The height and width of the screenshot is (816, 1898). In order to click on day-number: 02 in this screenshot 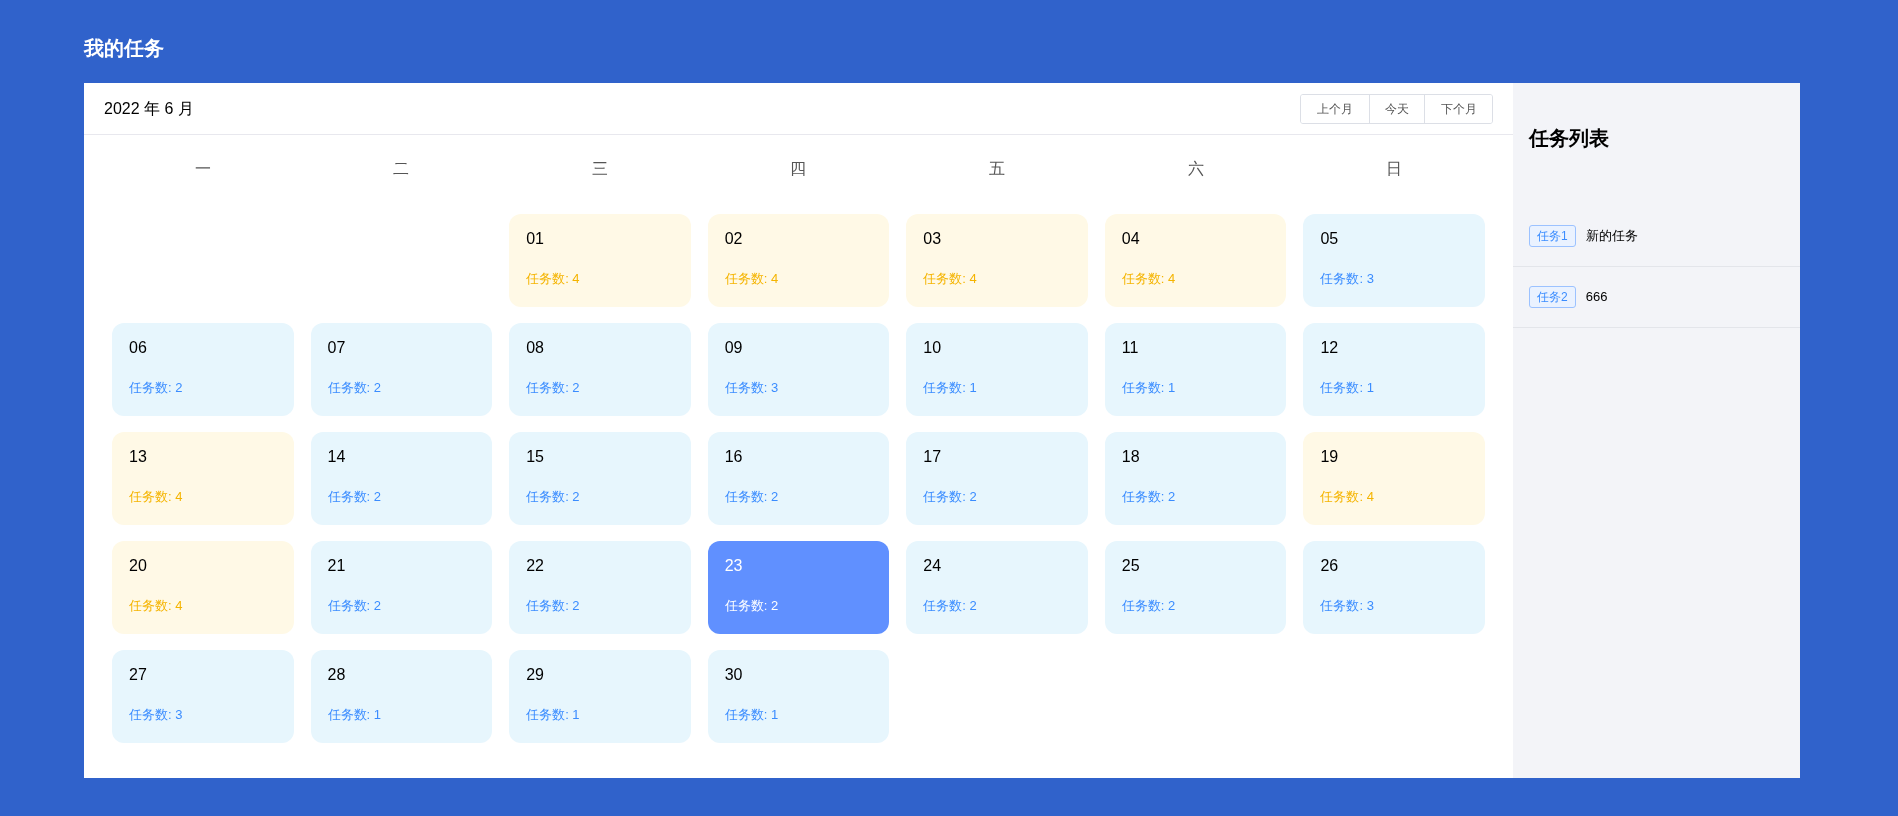, I will do `click(734, 239)`.